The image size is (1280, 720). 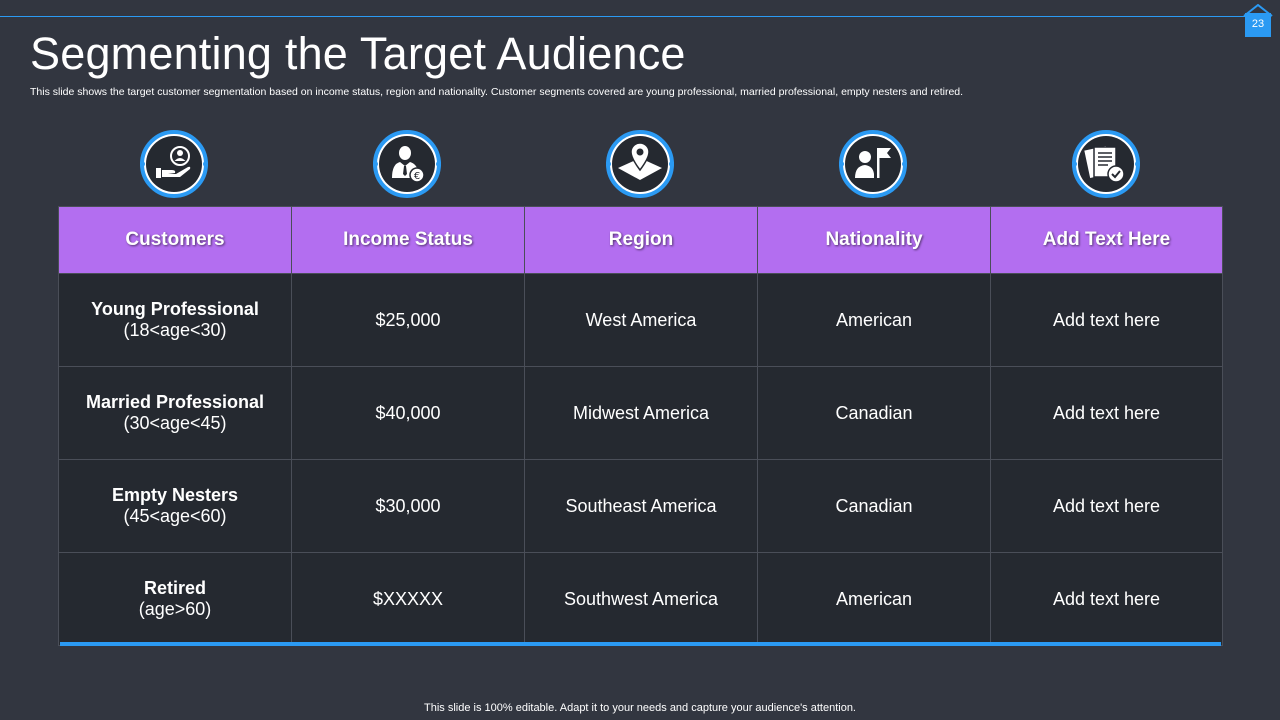 What do you see at coordinates (408, 599) in the screenshot?
I see `income-cell: $XXXXX` at bounding box center [408, 599].